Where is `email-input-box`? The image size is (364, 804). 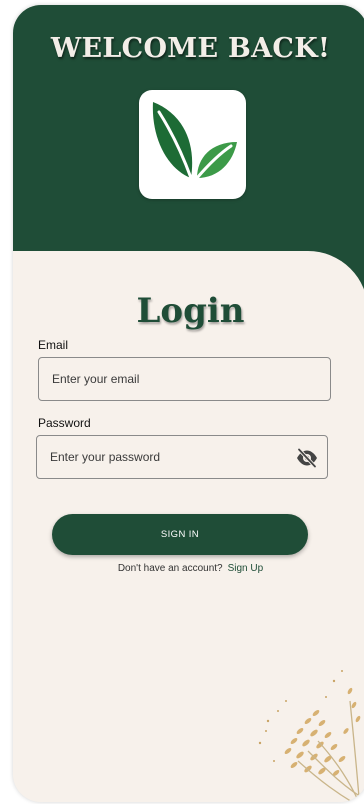 email-input-box is located at coordinates (184, 379).